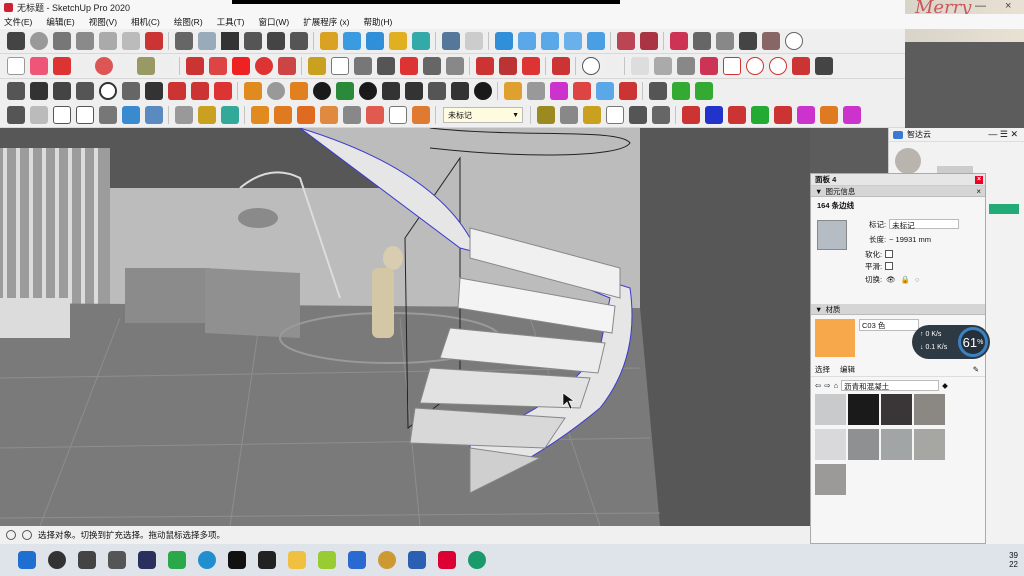  What do you see at coordinates (637, 115) in the screenshot?
I see `hatch-icon` at bounding box center [637, 115].